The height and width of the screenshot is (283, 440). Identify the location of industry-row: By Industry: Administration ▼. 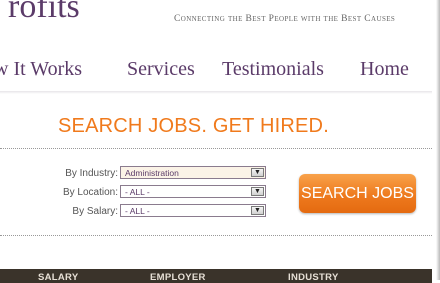
(135, 174).